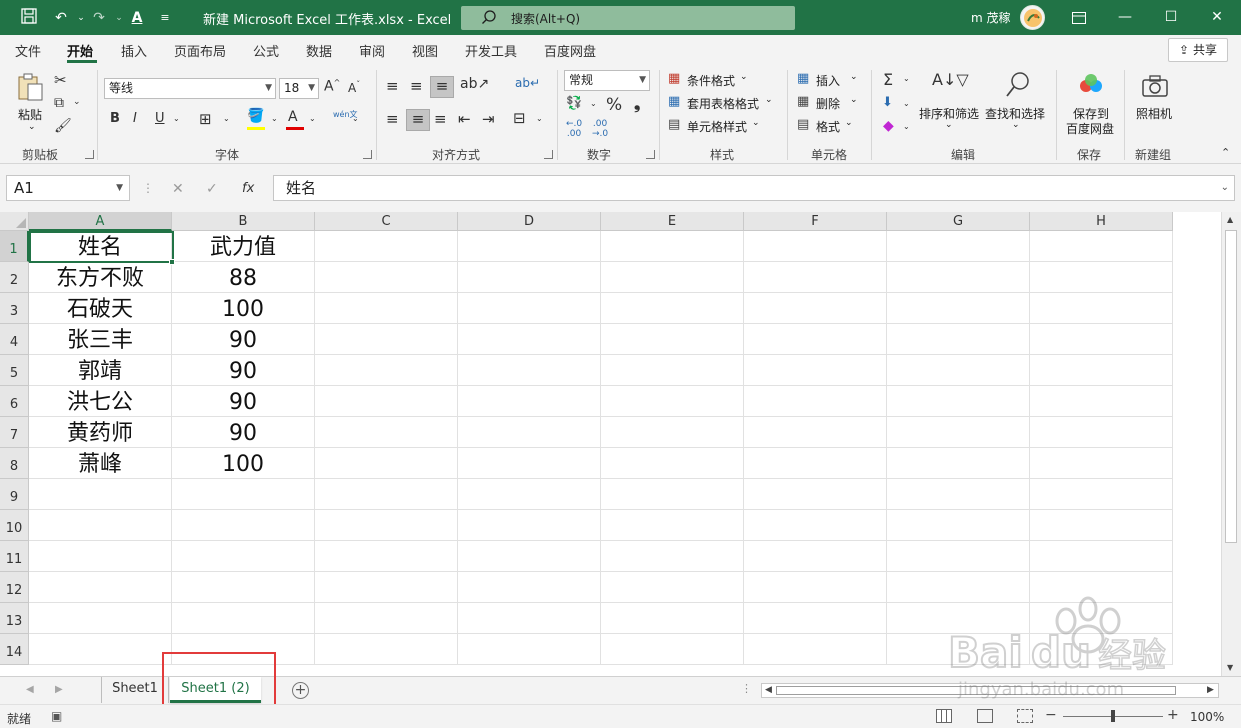 The height and width of the screenshot is (728, 1241). I want to click on cell-g5, so click(958, 370).